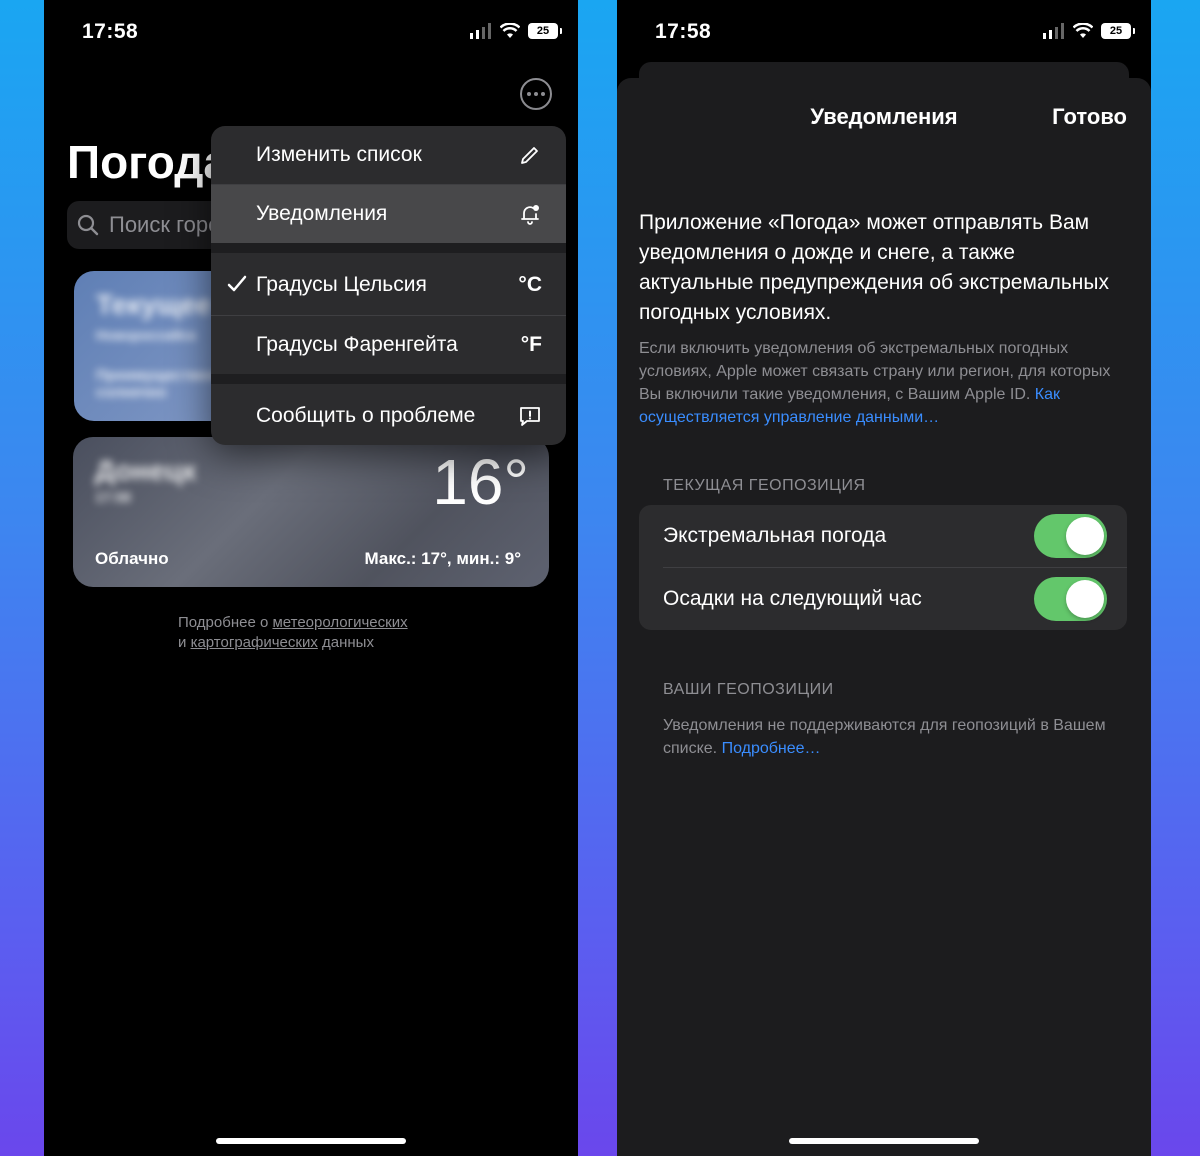 This screenshot has width=1200, height=1156. Describe the element at coordinates (146, 335) in the screenshot. I see `card-subtitle: Новороссийск` at that location.